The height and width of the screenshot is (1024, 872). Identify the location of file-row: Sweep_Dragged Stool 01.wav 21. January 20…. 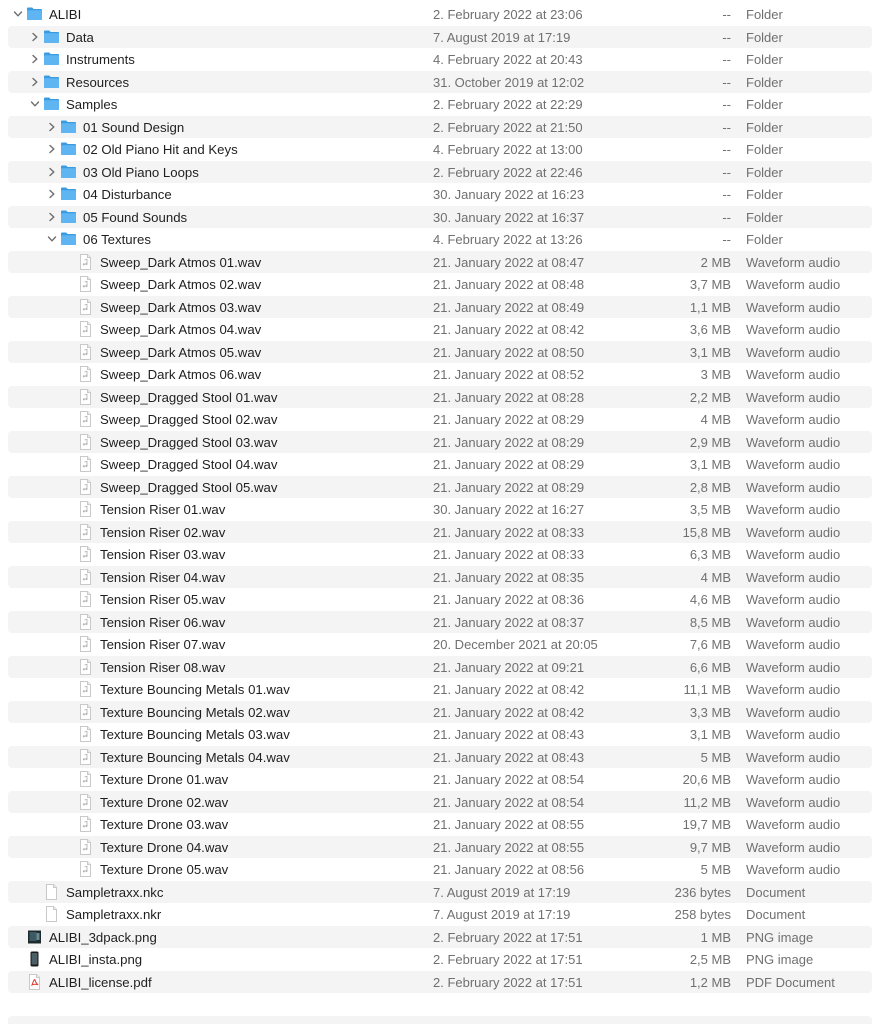
(436, 397).